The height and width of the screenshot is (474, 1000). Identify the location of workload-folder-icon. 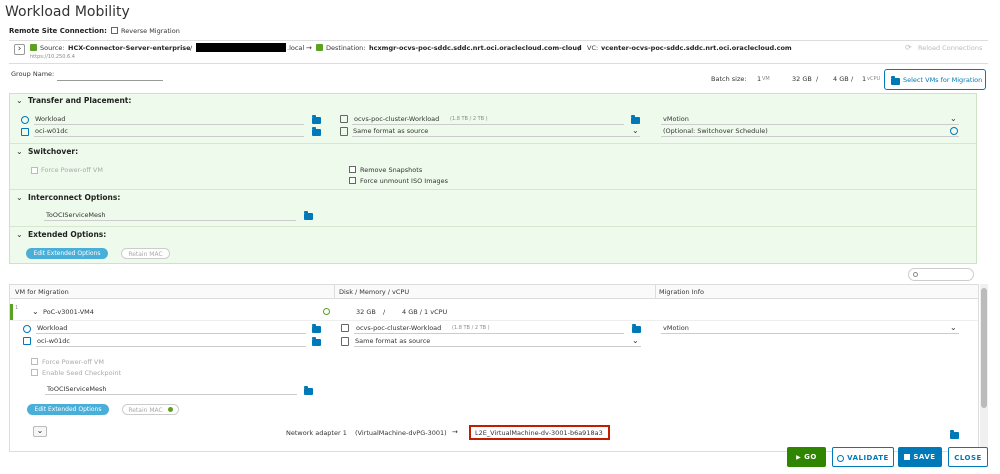
(27, 329).